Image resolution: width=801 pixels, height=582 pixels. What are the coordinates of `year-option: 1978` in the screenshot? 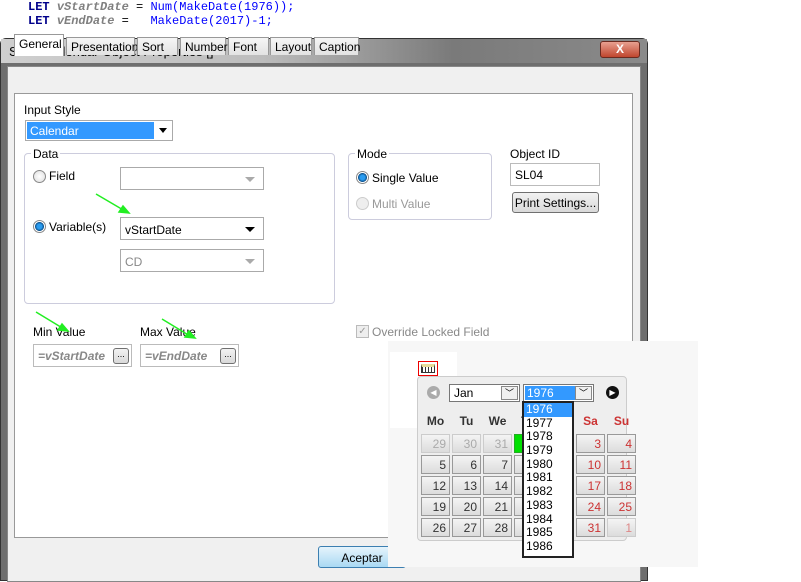 It's located at (548, 437).